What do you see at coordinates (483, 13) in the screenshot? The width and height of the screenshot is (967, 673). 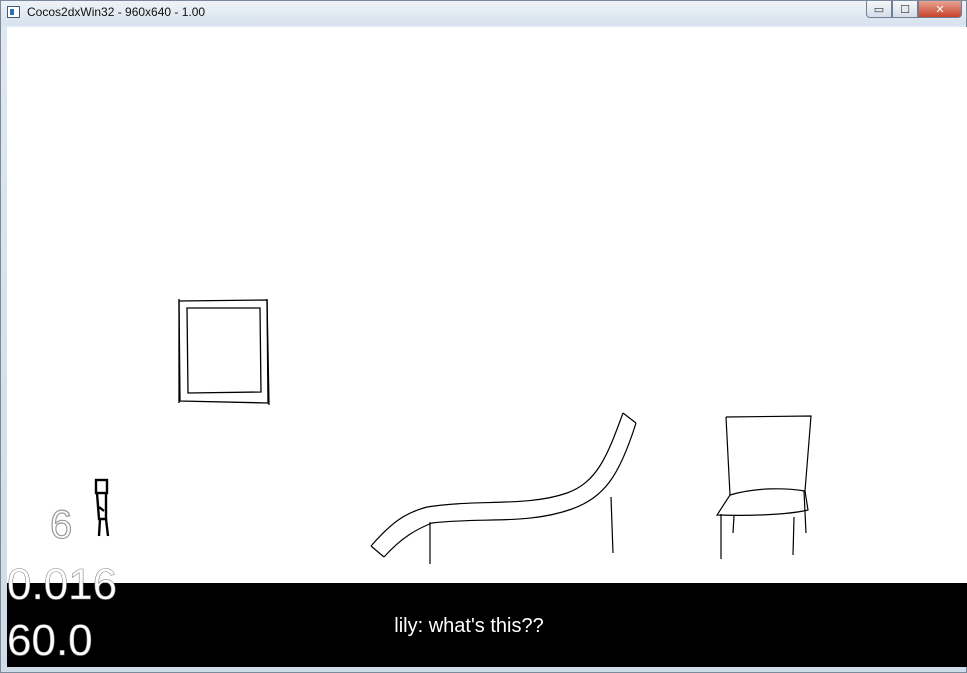 I see `title-bar: Cocos2dxWin32 - 960x640 - 1.00 ▭ ☐ ✕` at bounding box center [483, 13].